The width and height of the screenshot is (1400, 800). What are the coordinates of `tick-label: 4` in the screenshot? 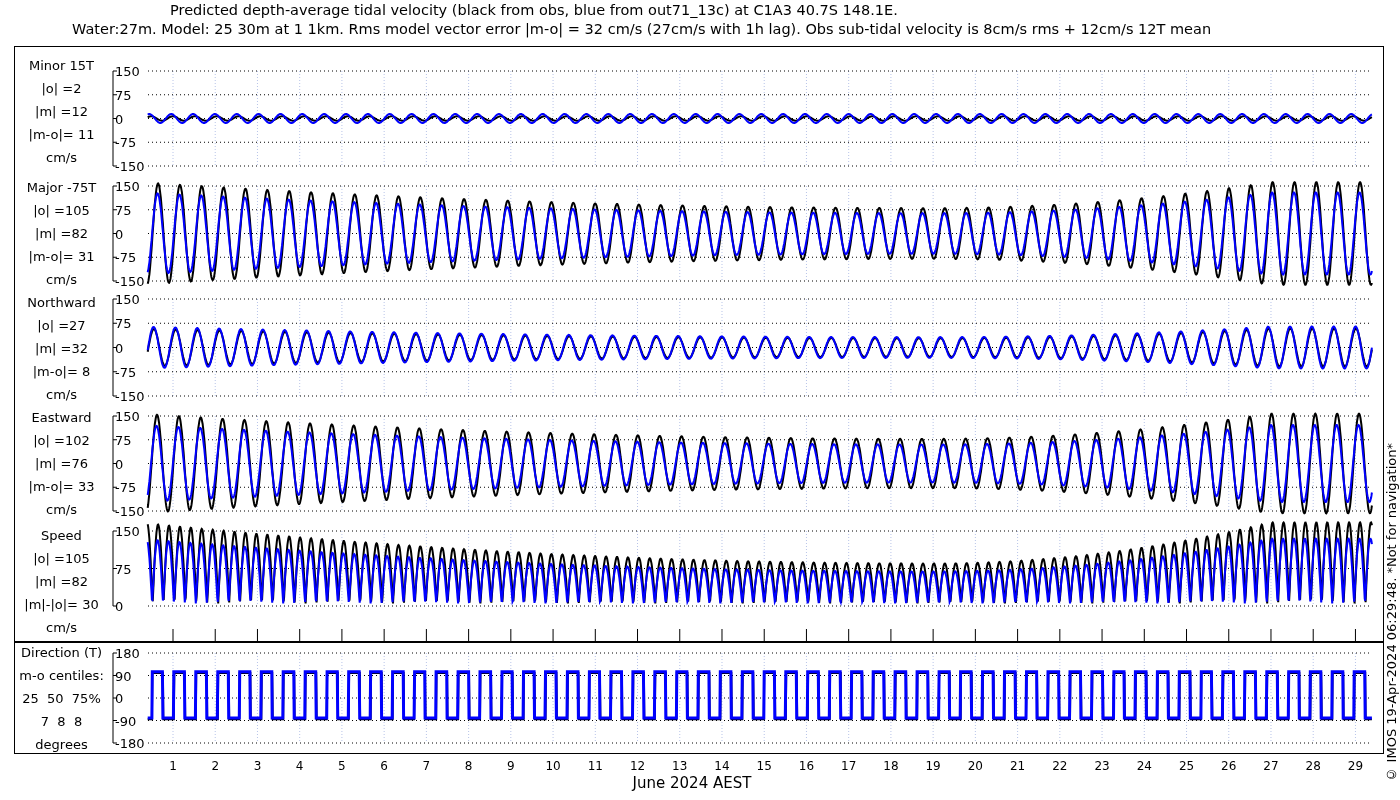 It's located at (299, 766).